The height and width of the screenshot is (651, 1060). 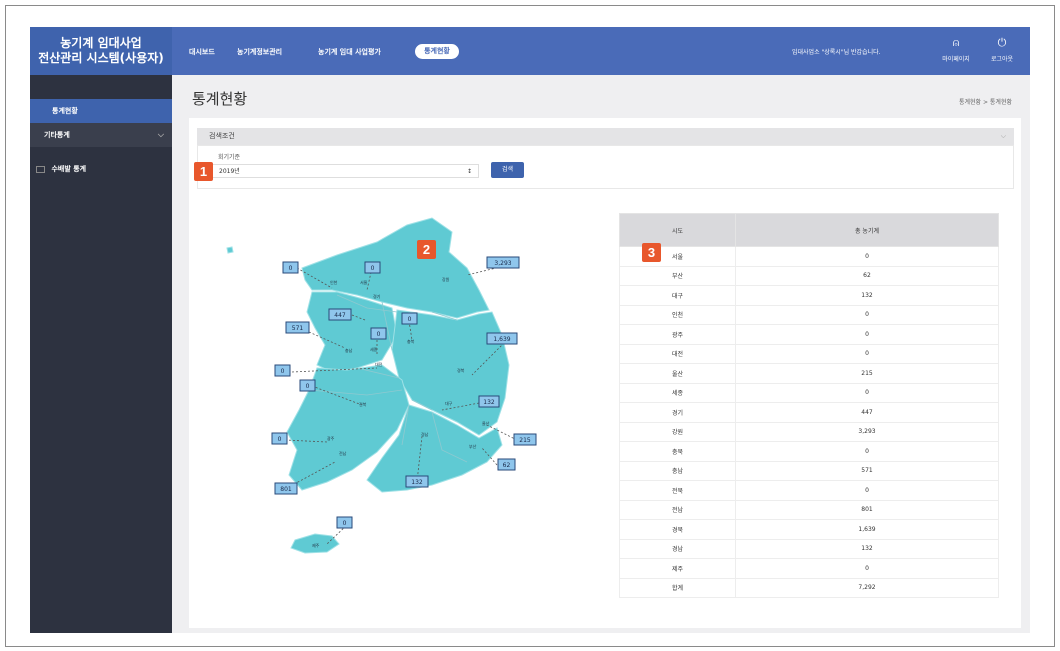 What do you see at coordinates (283, 371) in the screenshot?
I see `map-value-daejeon: 0` at bounding box center [283, 371].